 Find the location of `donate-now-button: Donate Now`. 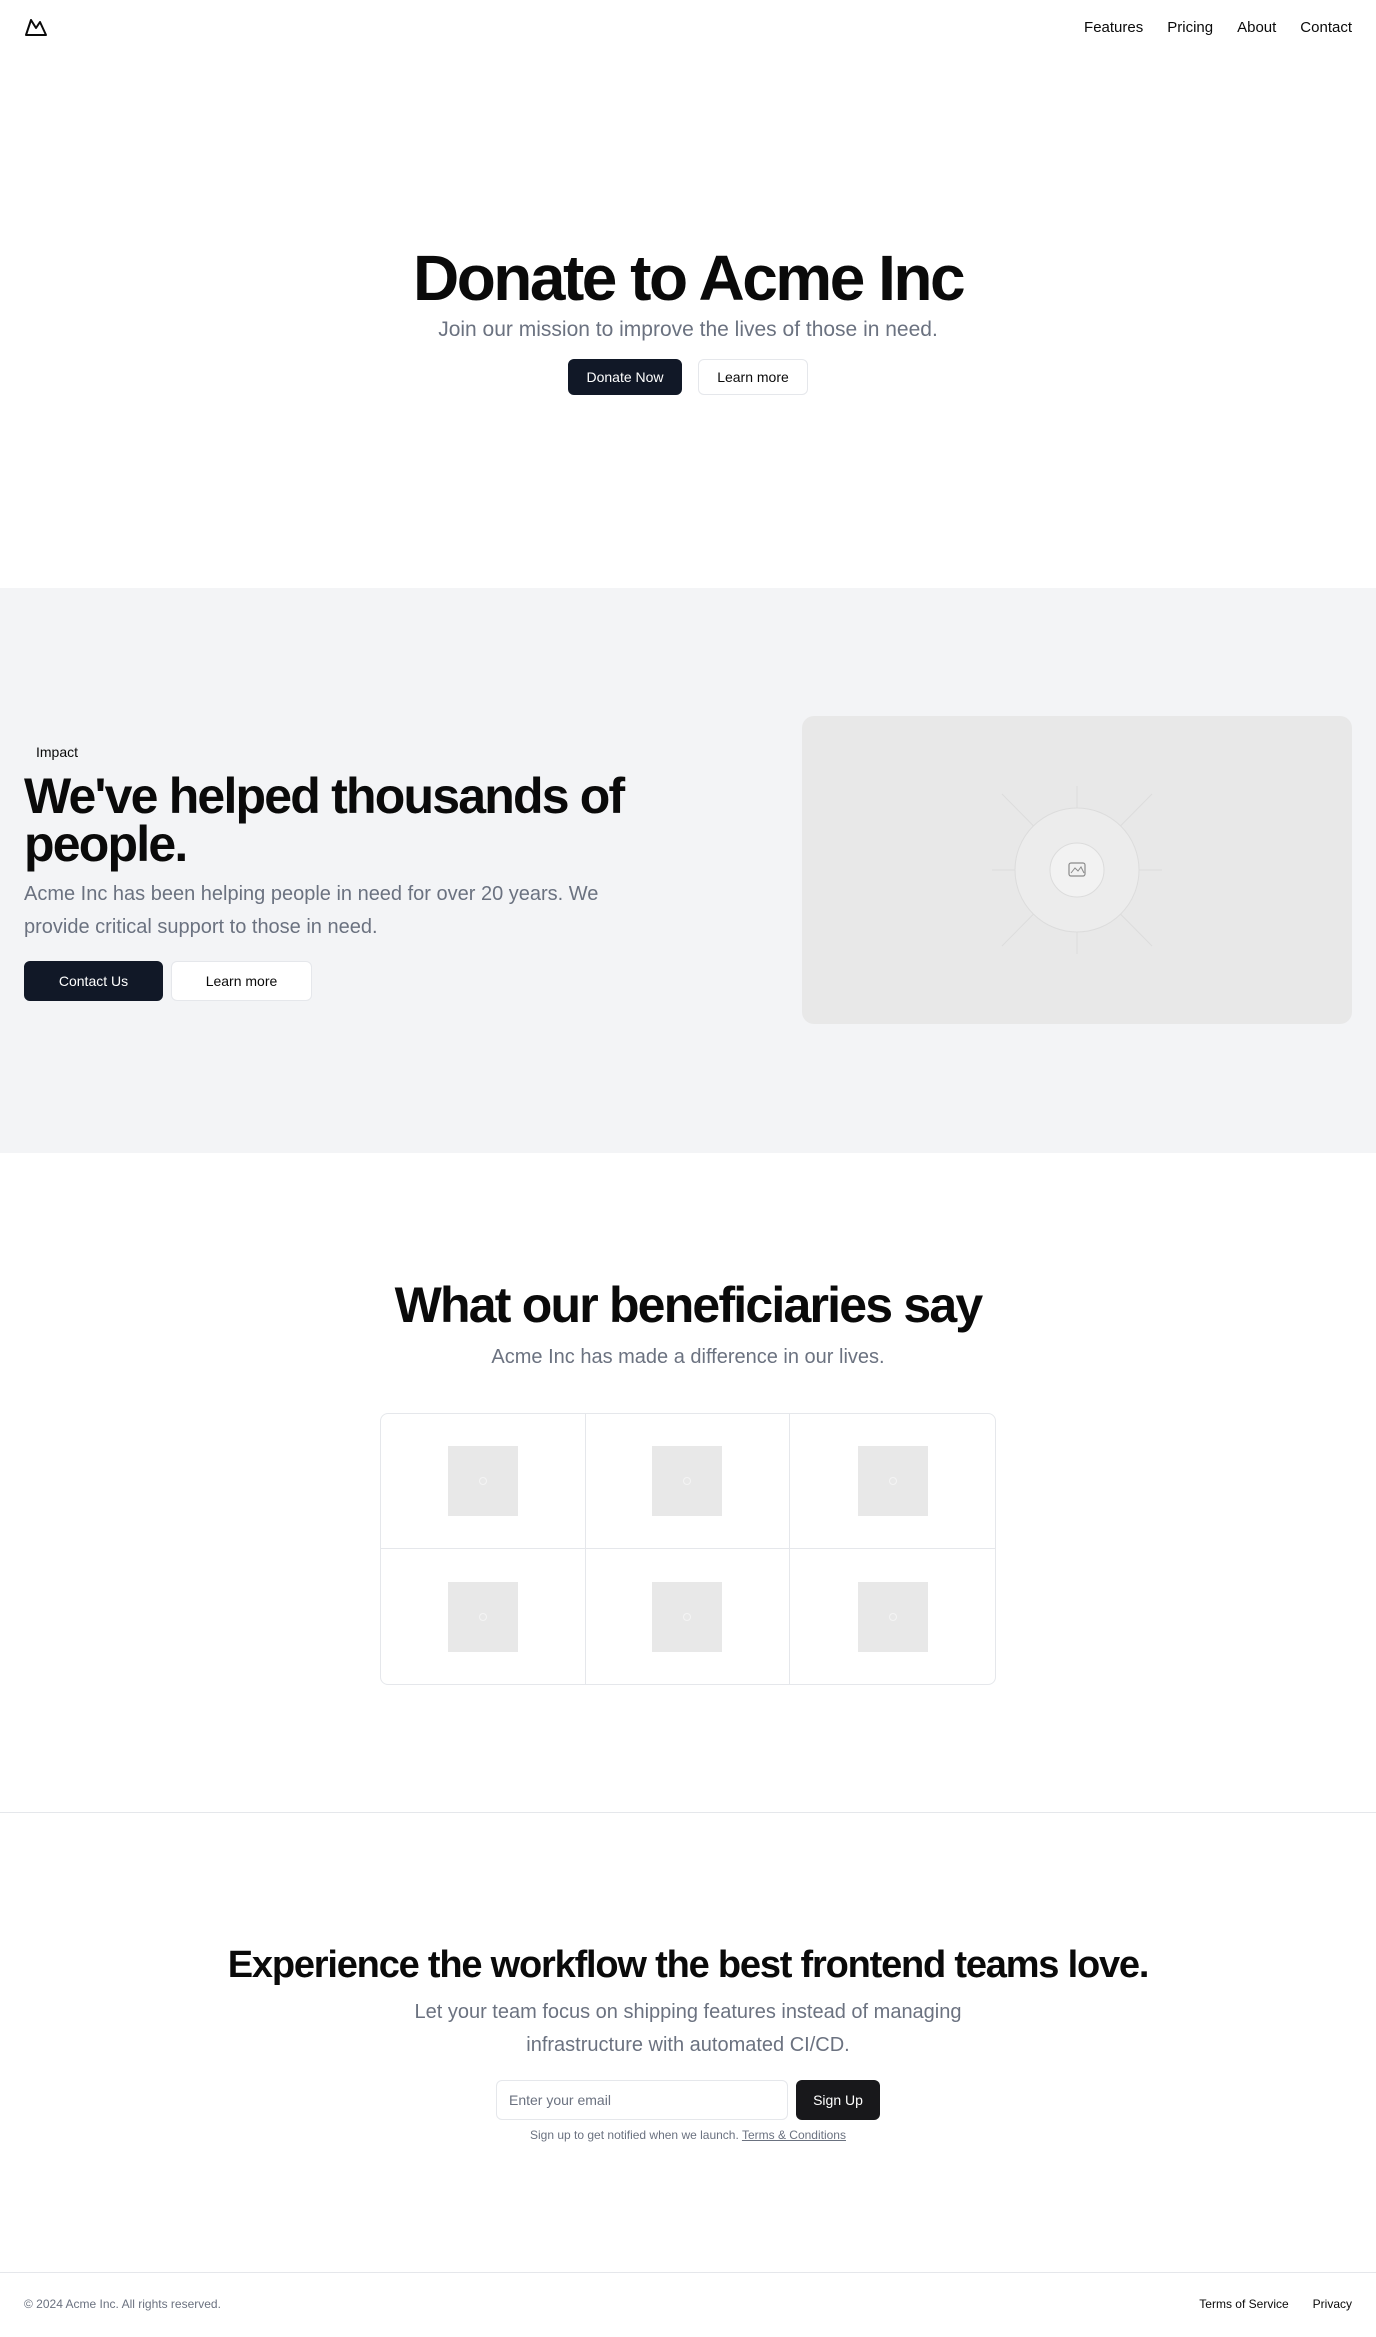

donate-now-button: Donate Now is located at coordinates (625, 377).